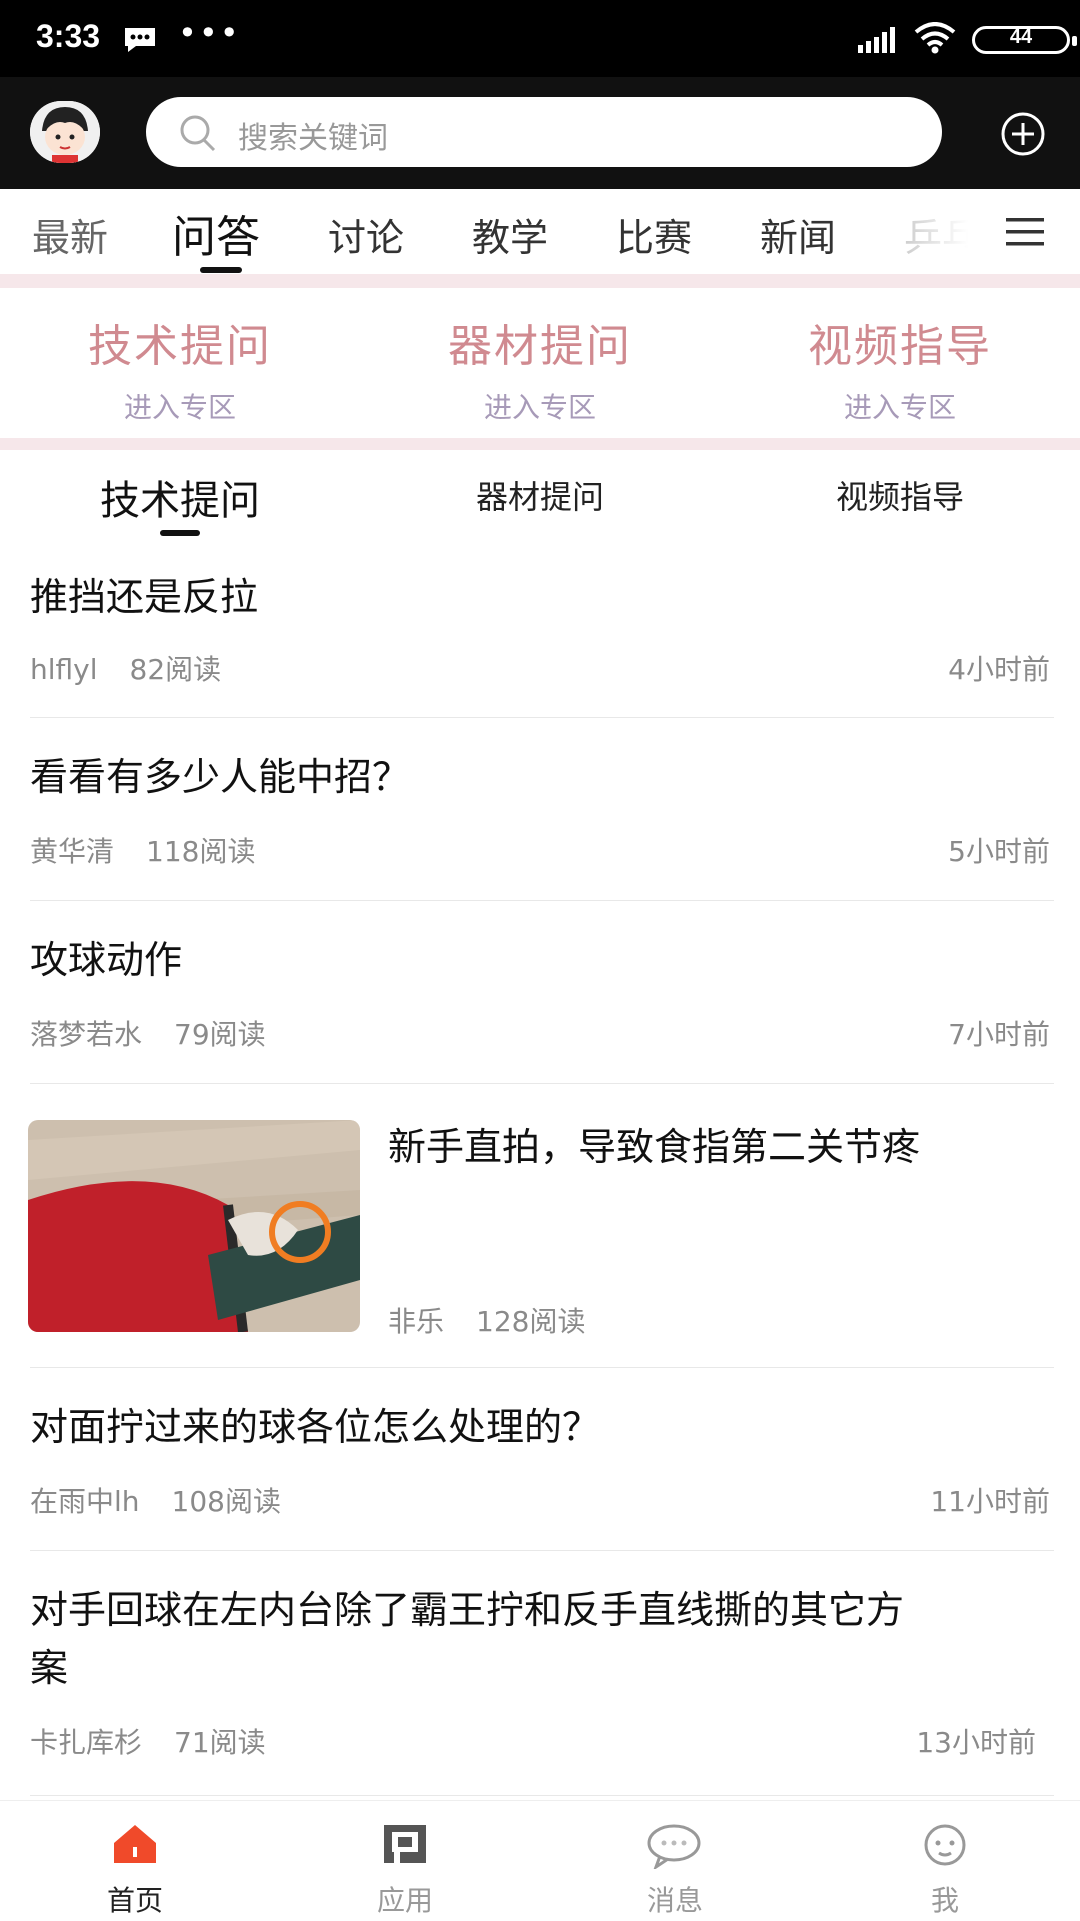 The height and width of the screenshot is (1921, 1080). I want to click on profile-icon, so click(945, 1845).